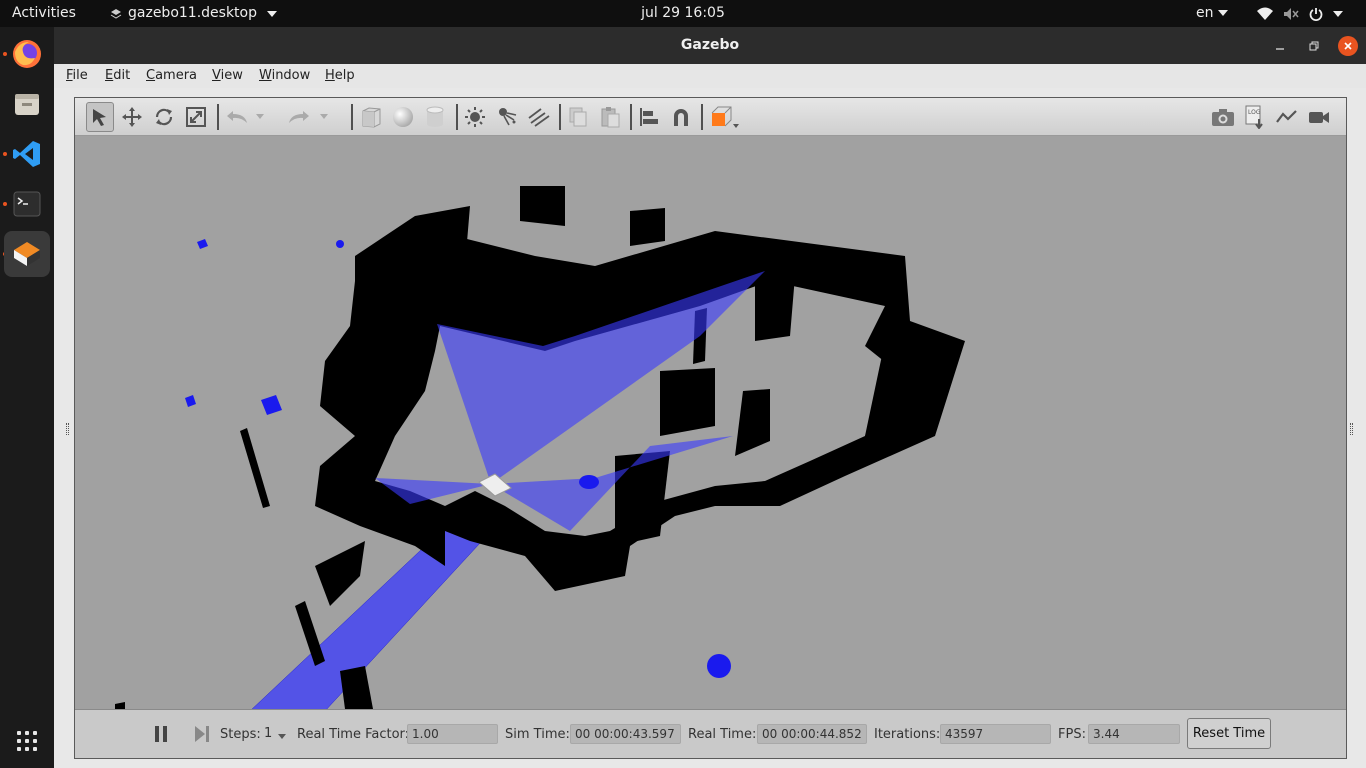 The height and width of the screenshot is (768, 1366). What do you see at coordinates (216, 75) in the screenshot?
I see `menu-view-mnemonic: V` at bounding box center [216, 75].